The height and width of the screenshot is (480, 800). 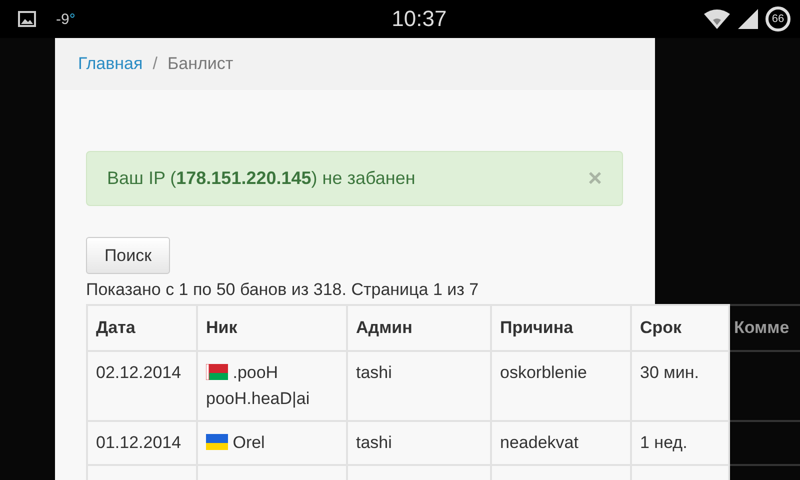 What do you see at coordinates (110, 64) in the screenshot?
I see `breadcrumb-link: Главная` at bounding box center [110, 64].